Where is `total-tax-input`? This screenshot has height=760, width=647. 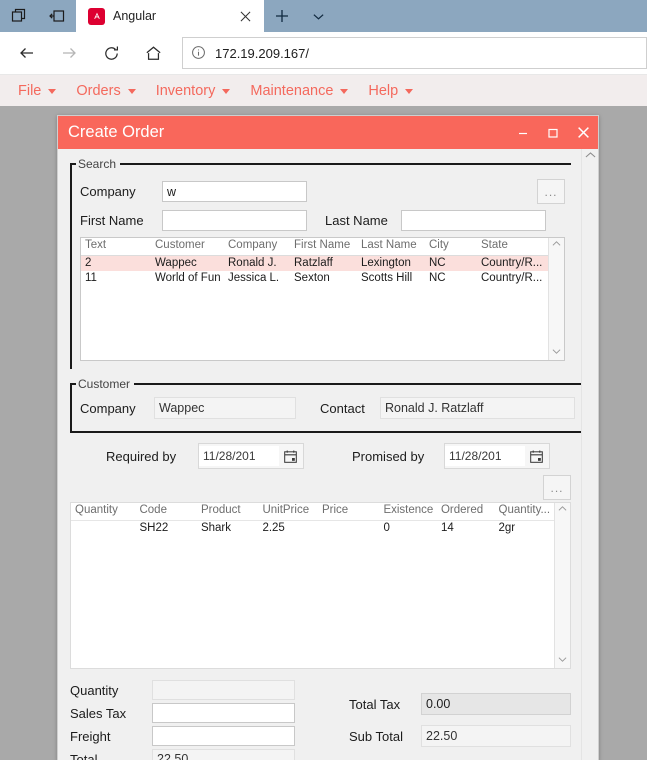 total-tax-input is located at coordinates (496, 704).